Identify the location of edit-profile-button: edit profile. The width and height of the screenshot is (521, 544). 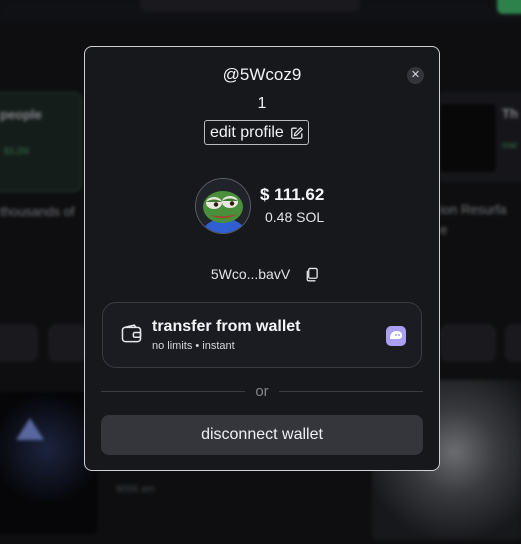
(256, 132).